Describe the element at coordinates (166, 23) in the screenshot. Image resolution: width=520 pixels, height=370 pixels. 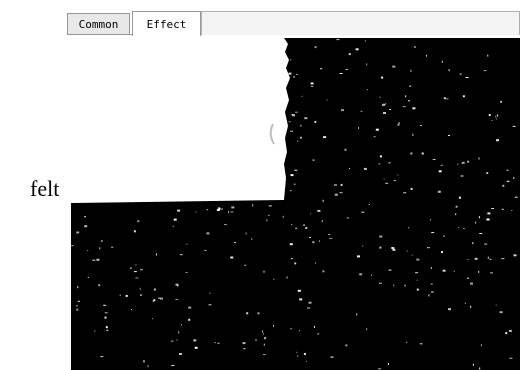
I see `tab-effect: Effect` at that location.